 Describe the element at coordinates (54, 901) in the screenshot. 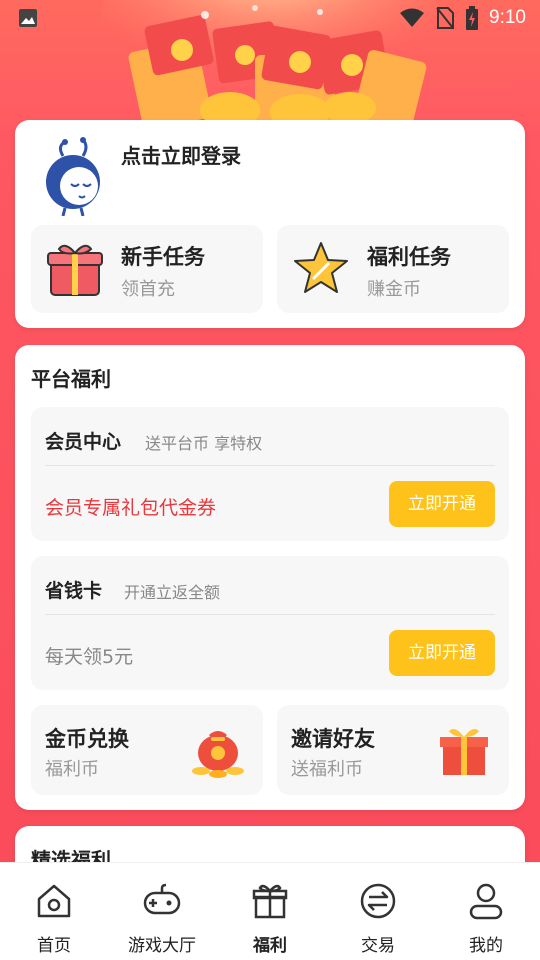

I see `home-icon` at that location.